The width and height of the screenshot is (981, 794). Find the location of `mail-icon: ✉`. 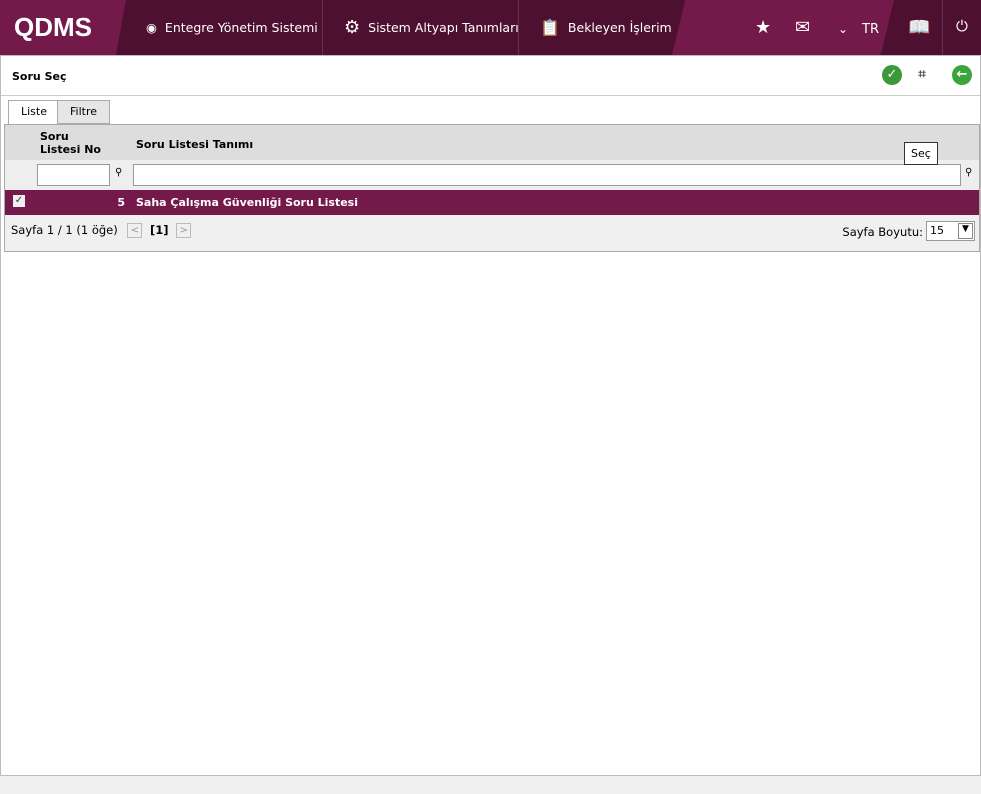

mail-icon: ✉ is located at coordinates (802, 27).